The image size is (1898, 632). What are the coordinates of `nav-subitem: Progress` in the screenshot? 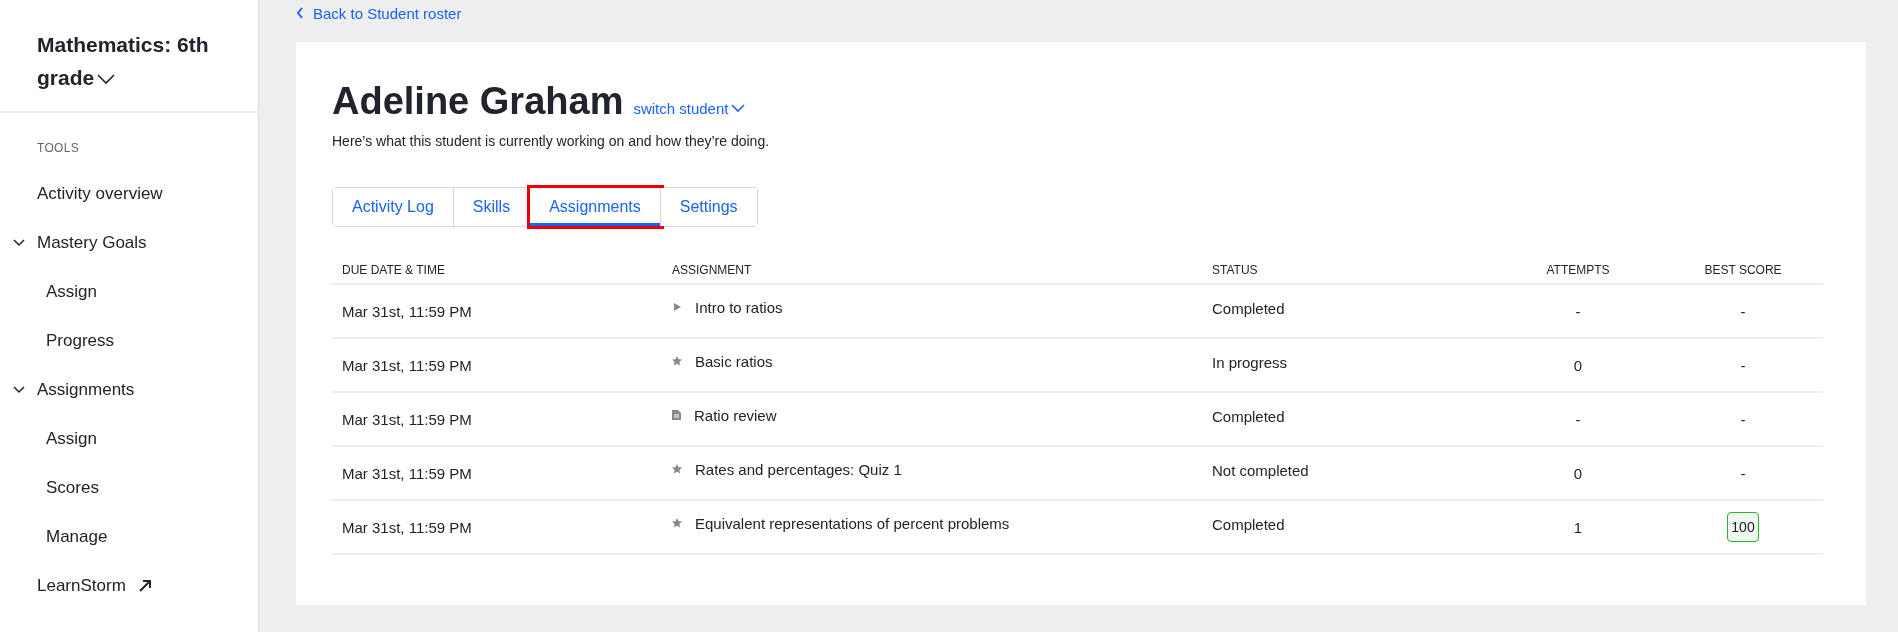 It's located at (80, 340).